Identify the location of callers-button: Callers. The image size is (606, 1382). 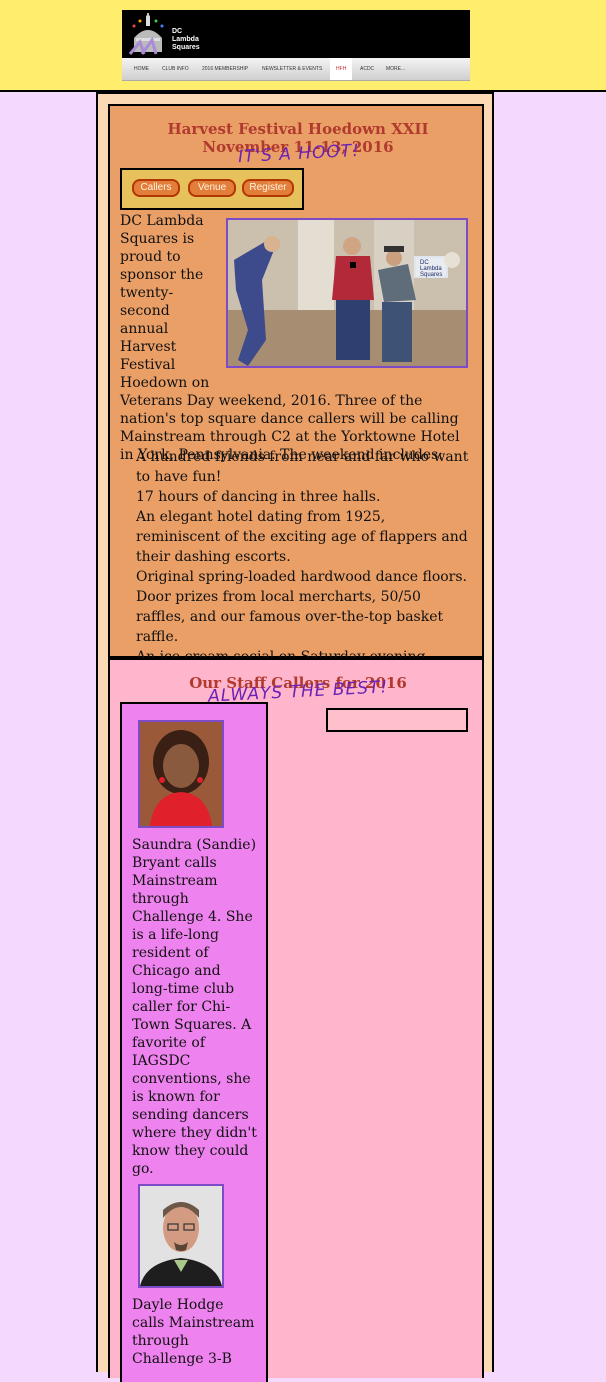
(156, 188).